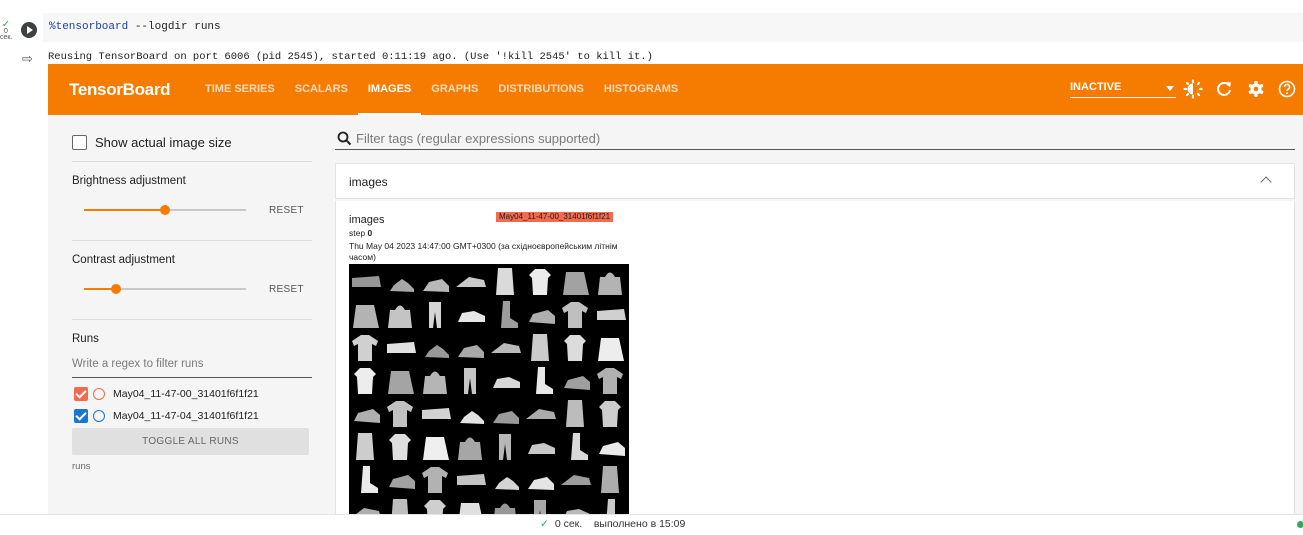  What do you see at coordinates (286, 289) in the screenshot?
I see `contrast-reset-button: RESET` at bounding box center [286, 289].